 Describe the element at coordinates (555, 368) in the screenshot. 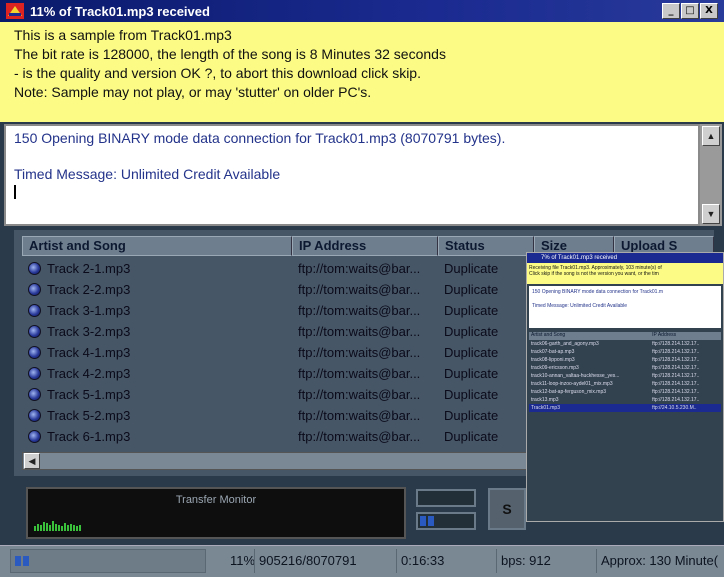

I see `nested-song: track09-ericsson.mp3` at that location.